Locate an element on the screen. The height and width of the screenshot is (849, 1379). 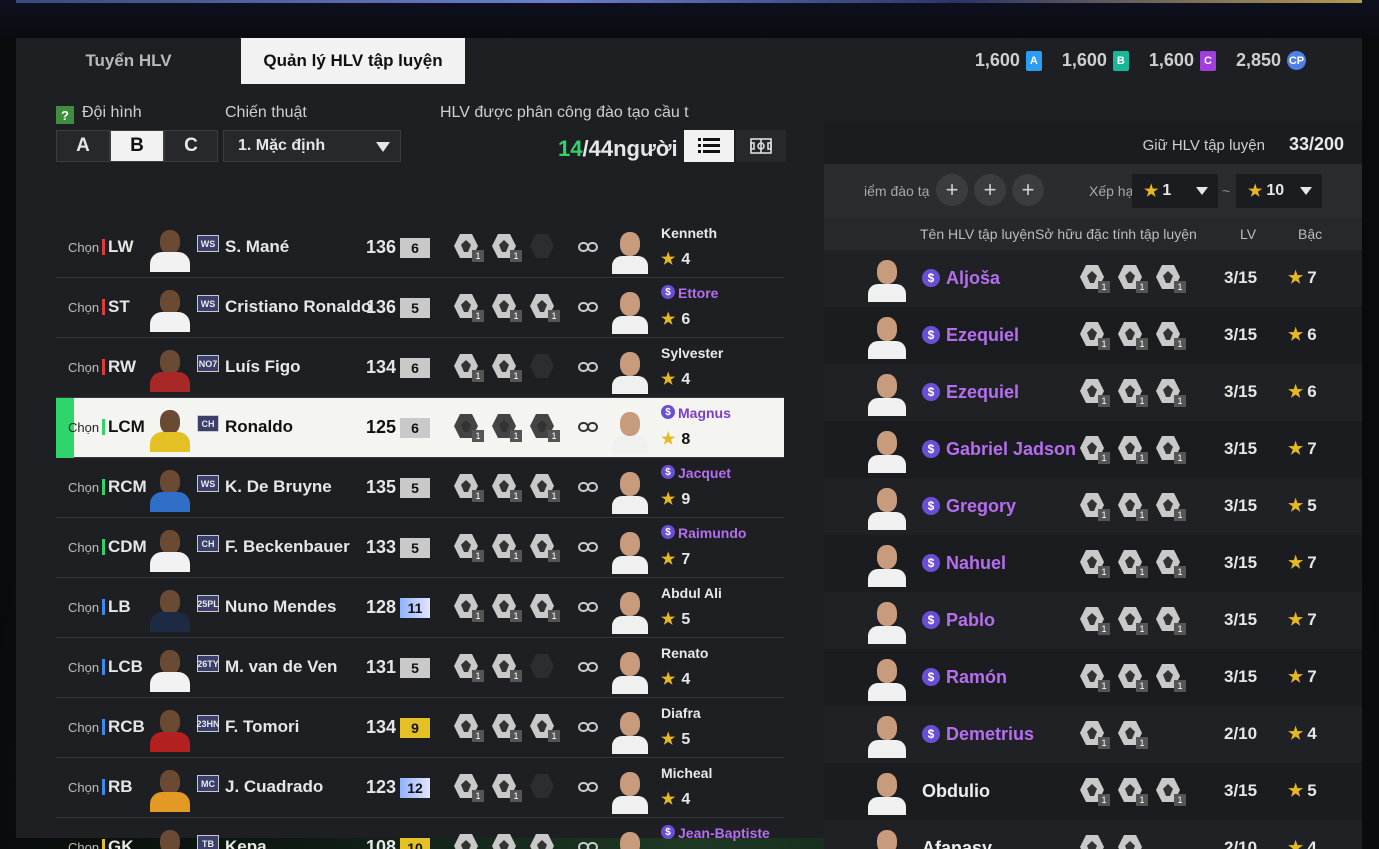
player-ovr: 134 is located at coordinates (381, 367).